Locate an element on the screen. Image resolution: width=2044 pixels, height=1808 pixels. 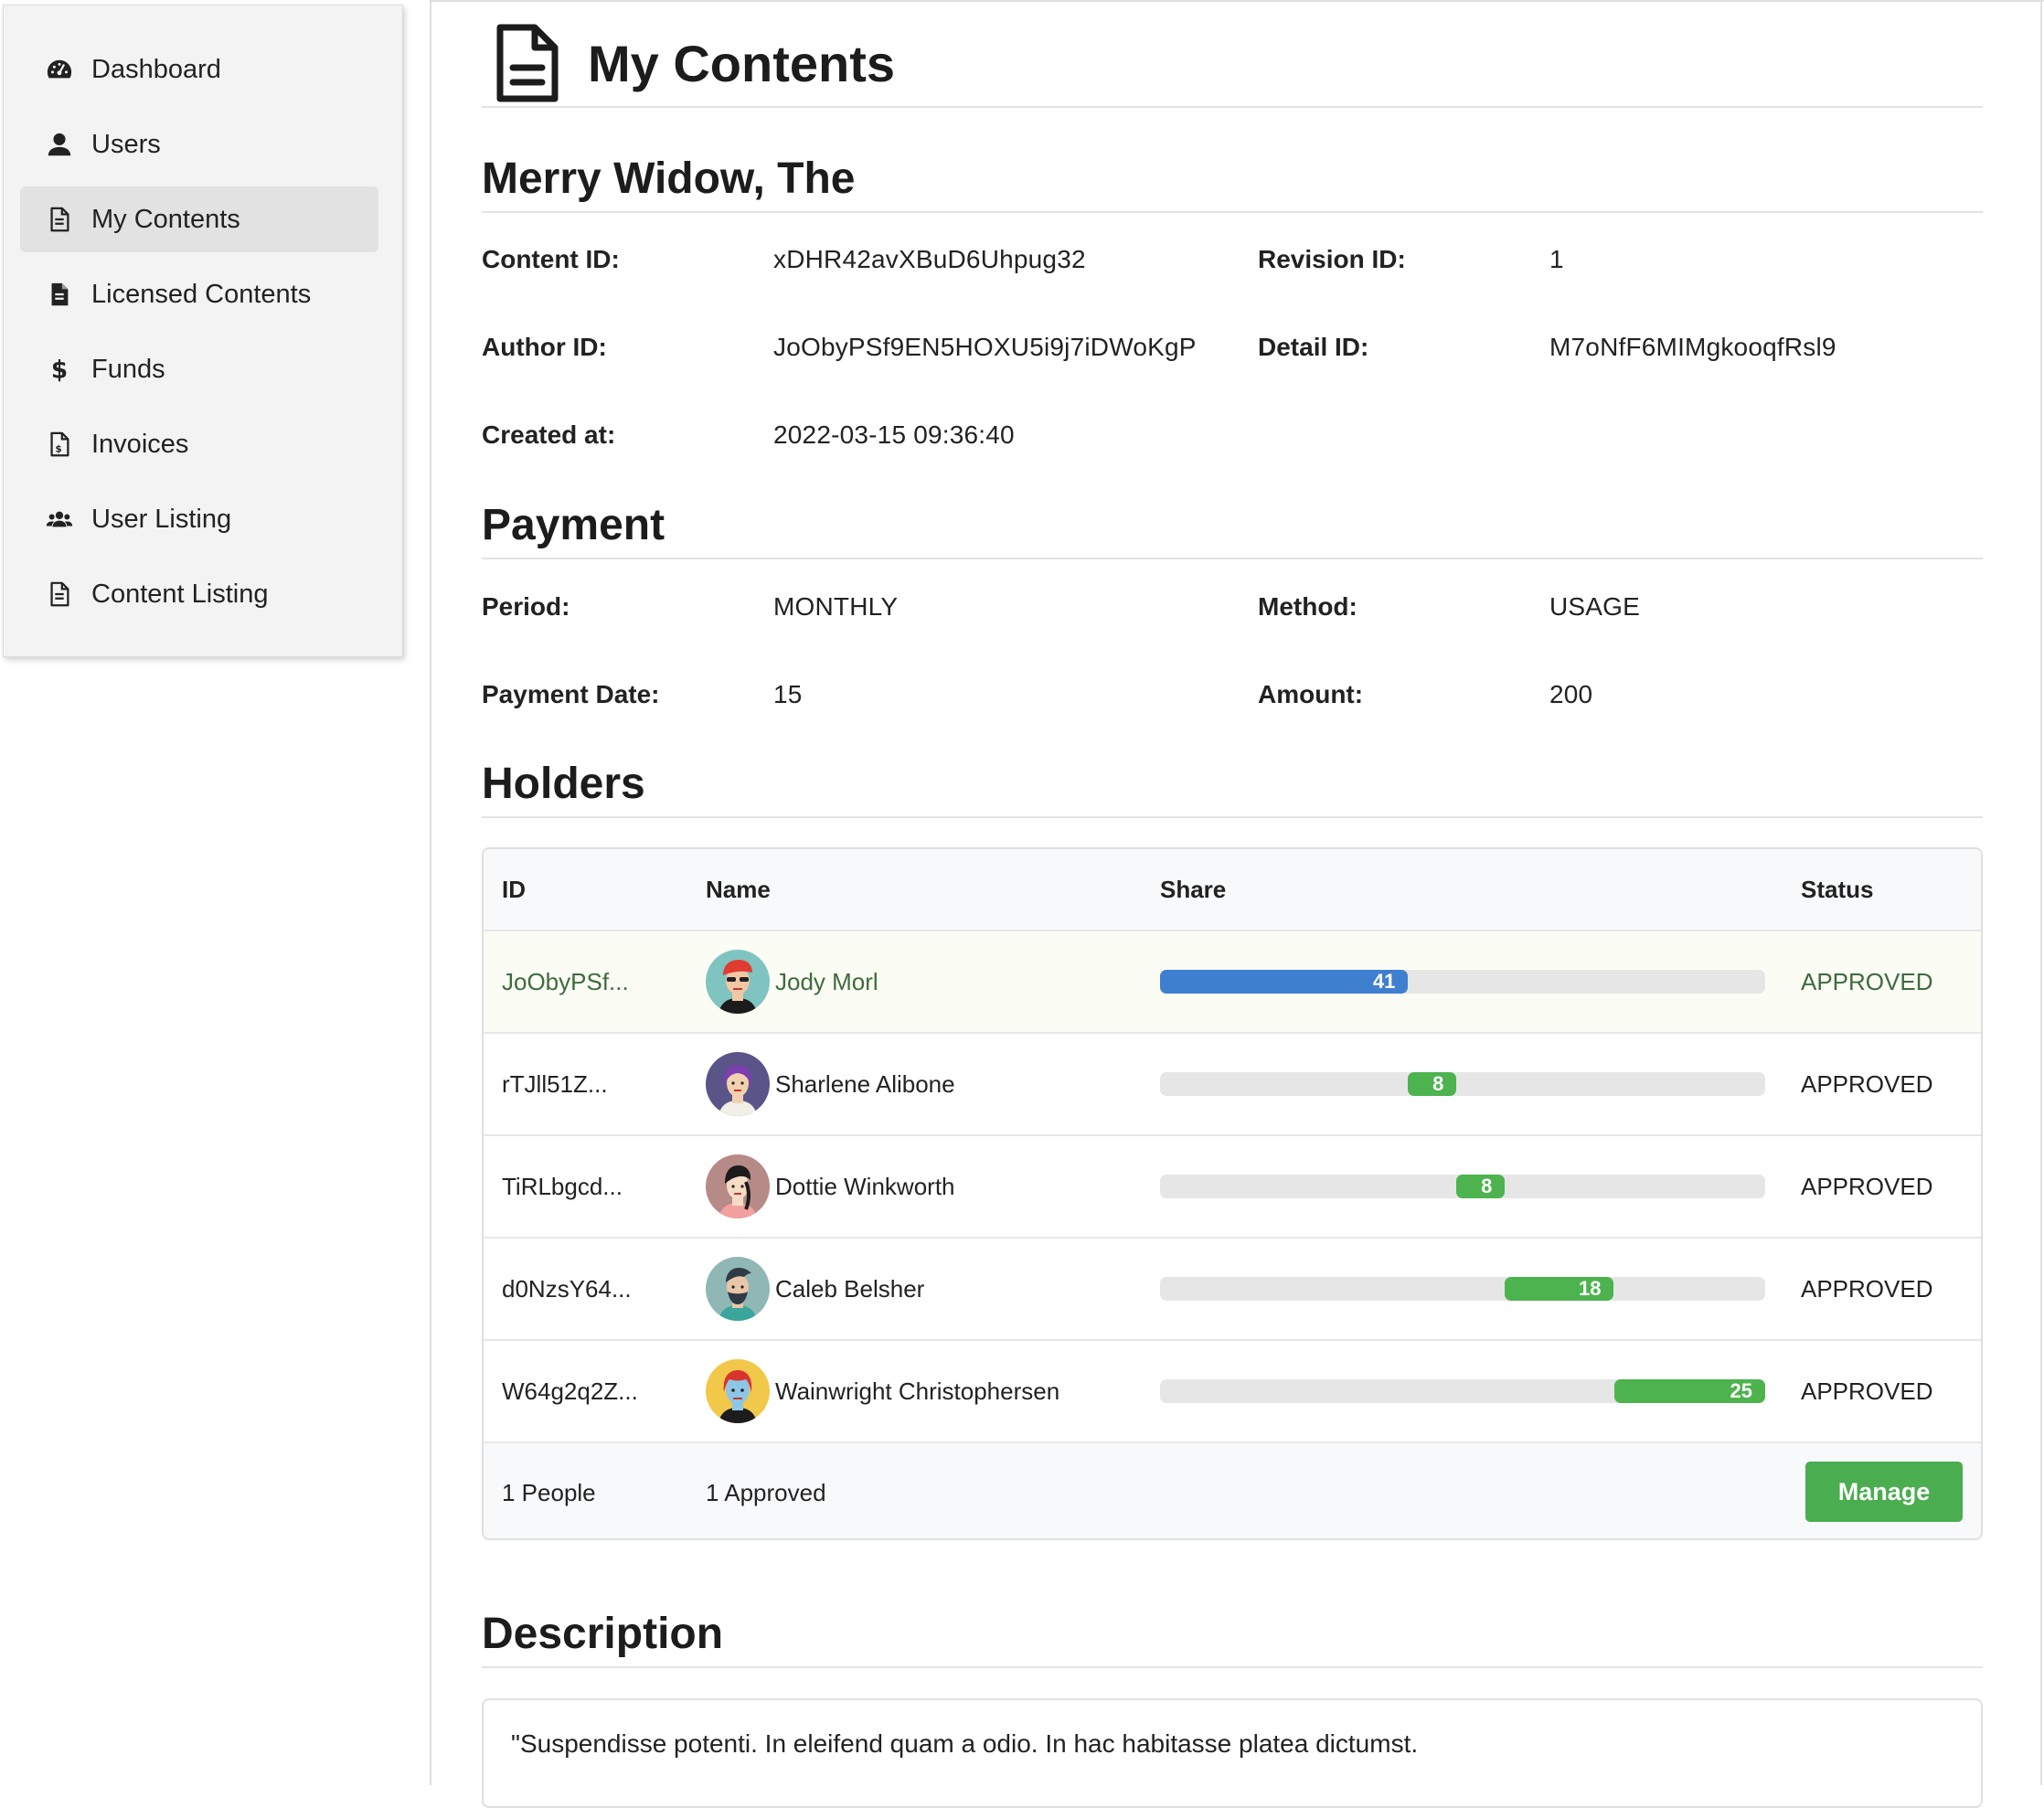
sidebar-item-label: Dashboard is located at coordinates (156, 69).